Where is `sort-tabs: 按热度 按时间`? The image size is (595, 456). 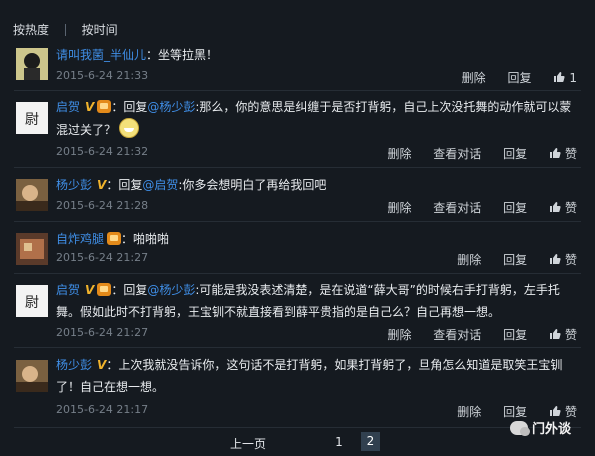 sort-tabs: 按热度 按时间 is located at coordinates (65, 29).